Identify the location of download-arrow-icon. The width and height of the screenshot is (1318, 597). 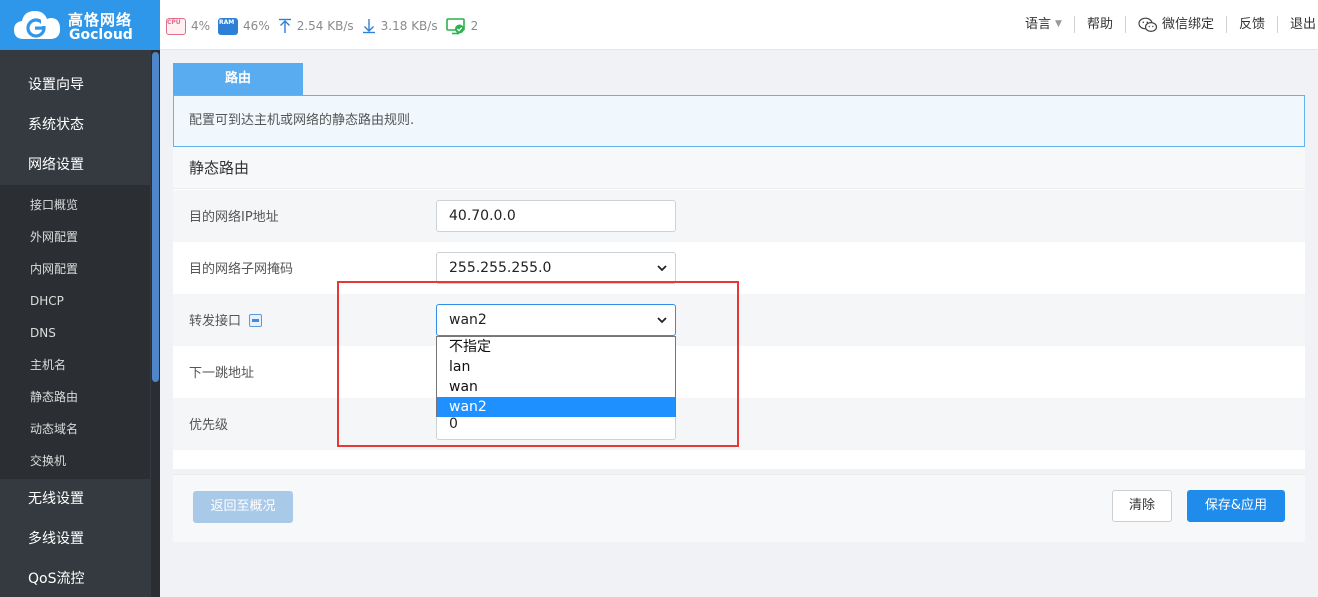
(368, 26).